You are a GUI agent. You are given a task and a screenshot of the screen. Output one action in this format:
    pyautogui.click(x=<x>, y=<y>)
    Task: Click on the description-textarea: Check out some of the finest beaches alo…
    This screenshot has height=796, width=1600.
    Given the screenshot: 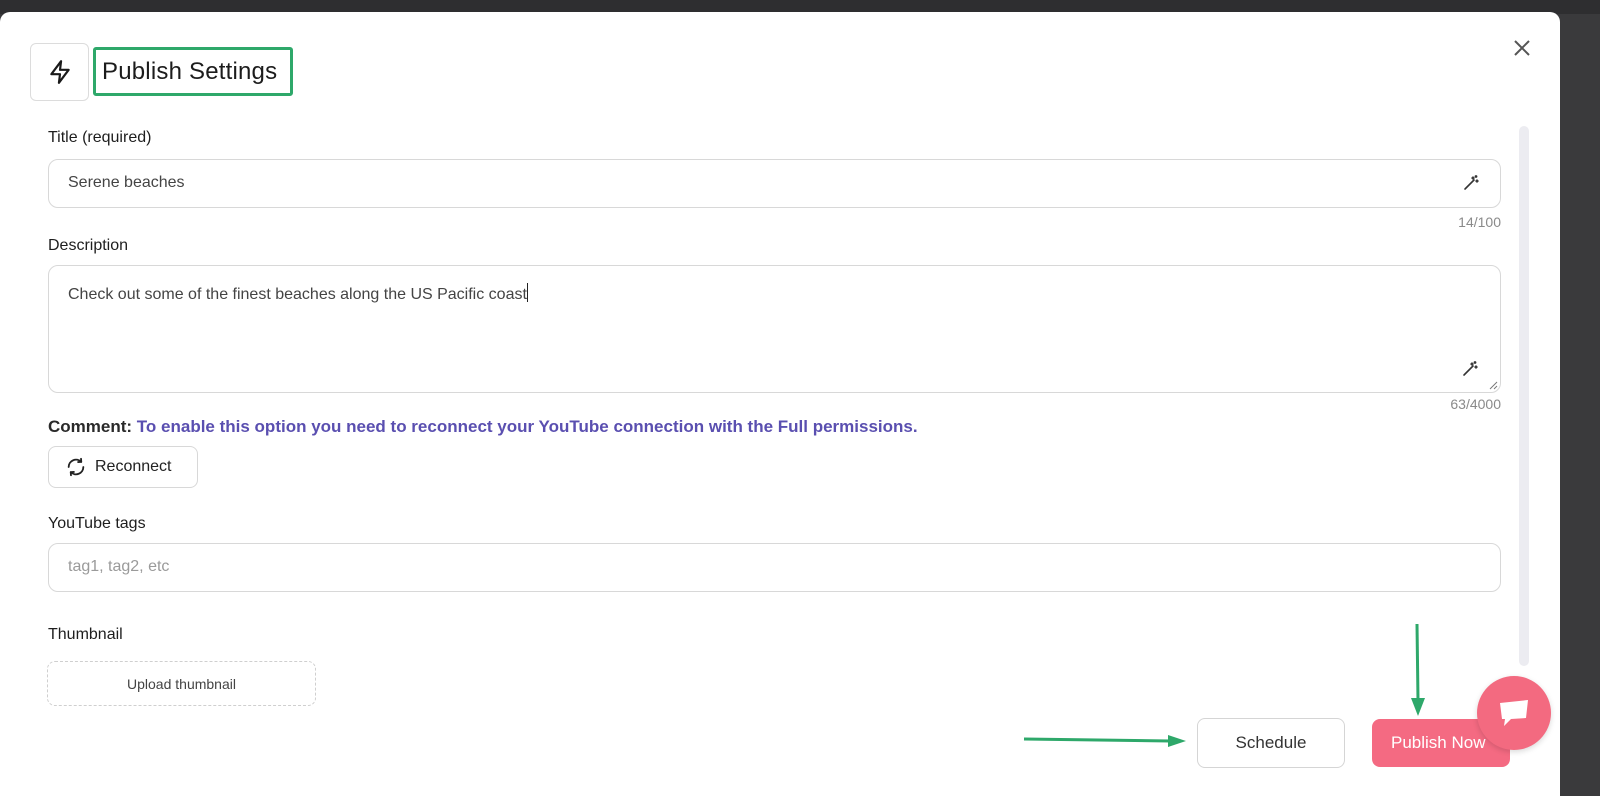 What is the action you would take?
    pyautogui.click(x=774, y=329)
    